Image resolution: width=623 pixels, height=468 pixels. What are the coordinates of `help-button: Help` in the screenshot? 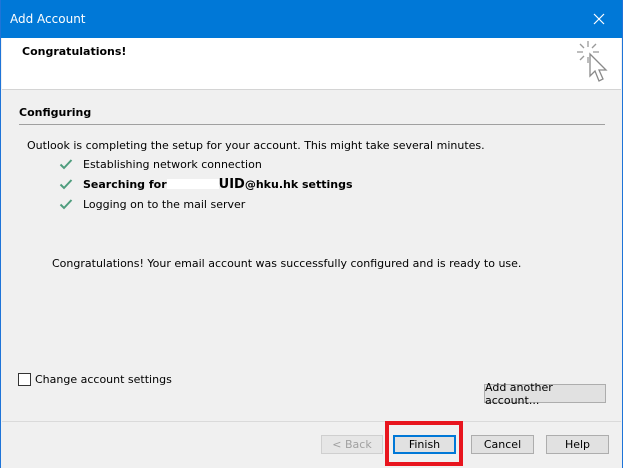 It's located at (577, 444).